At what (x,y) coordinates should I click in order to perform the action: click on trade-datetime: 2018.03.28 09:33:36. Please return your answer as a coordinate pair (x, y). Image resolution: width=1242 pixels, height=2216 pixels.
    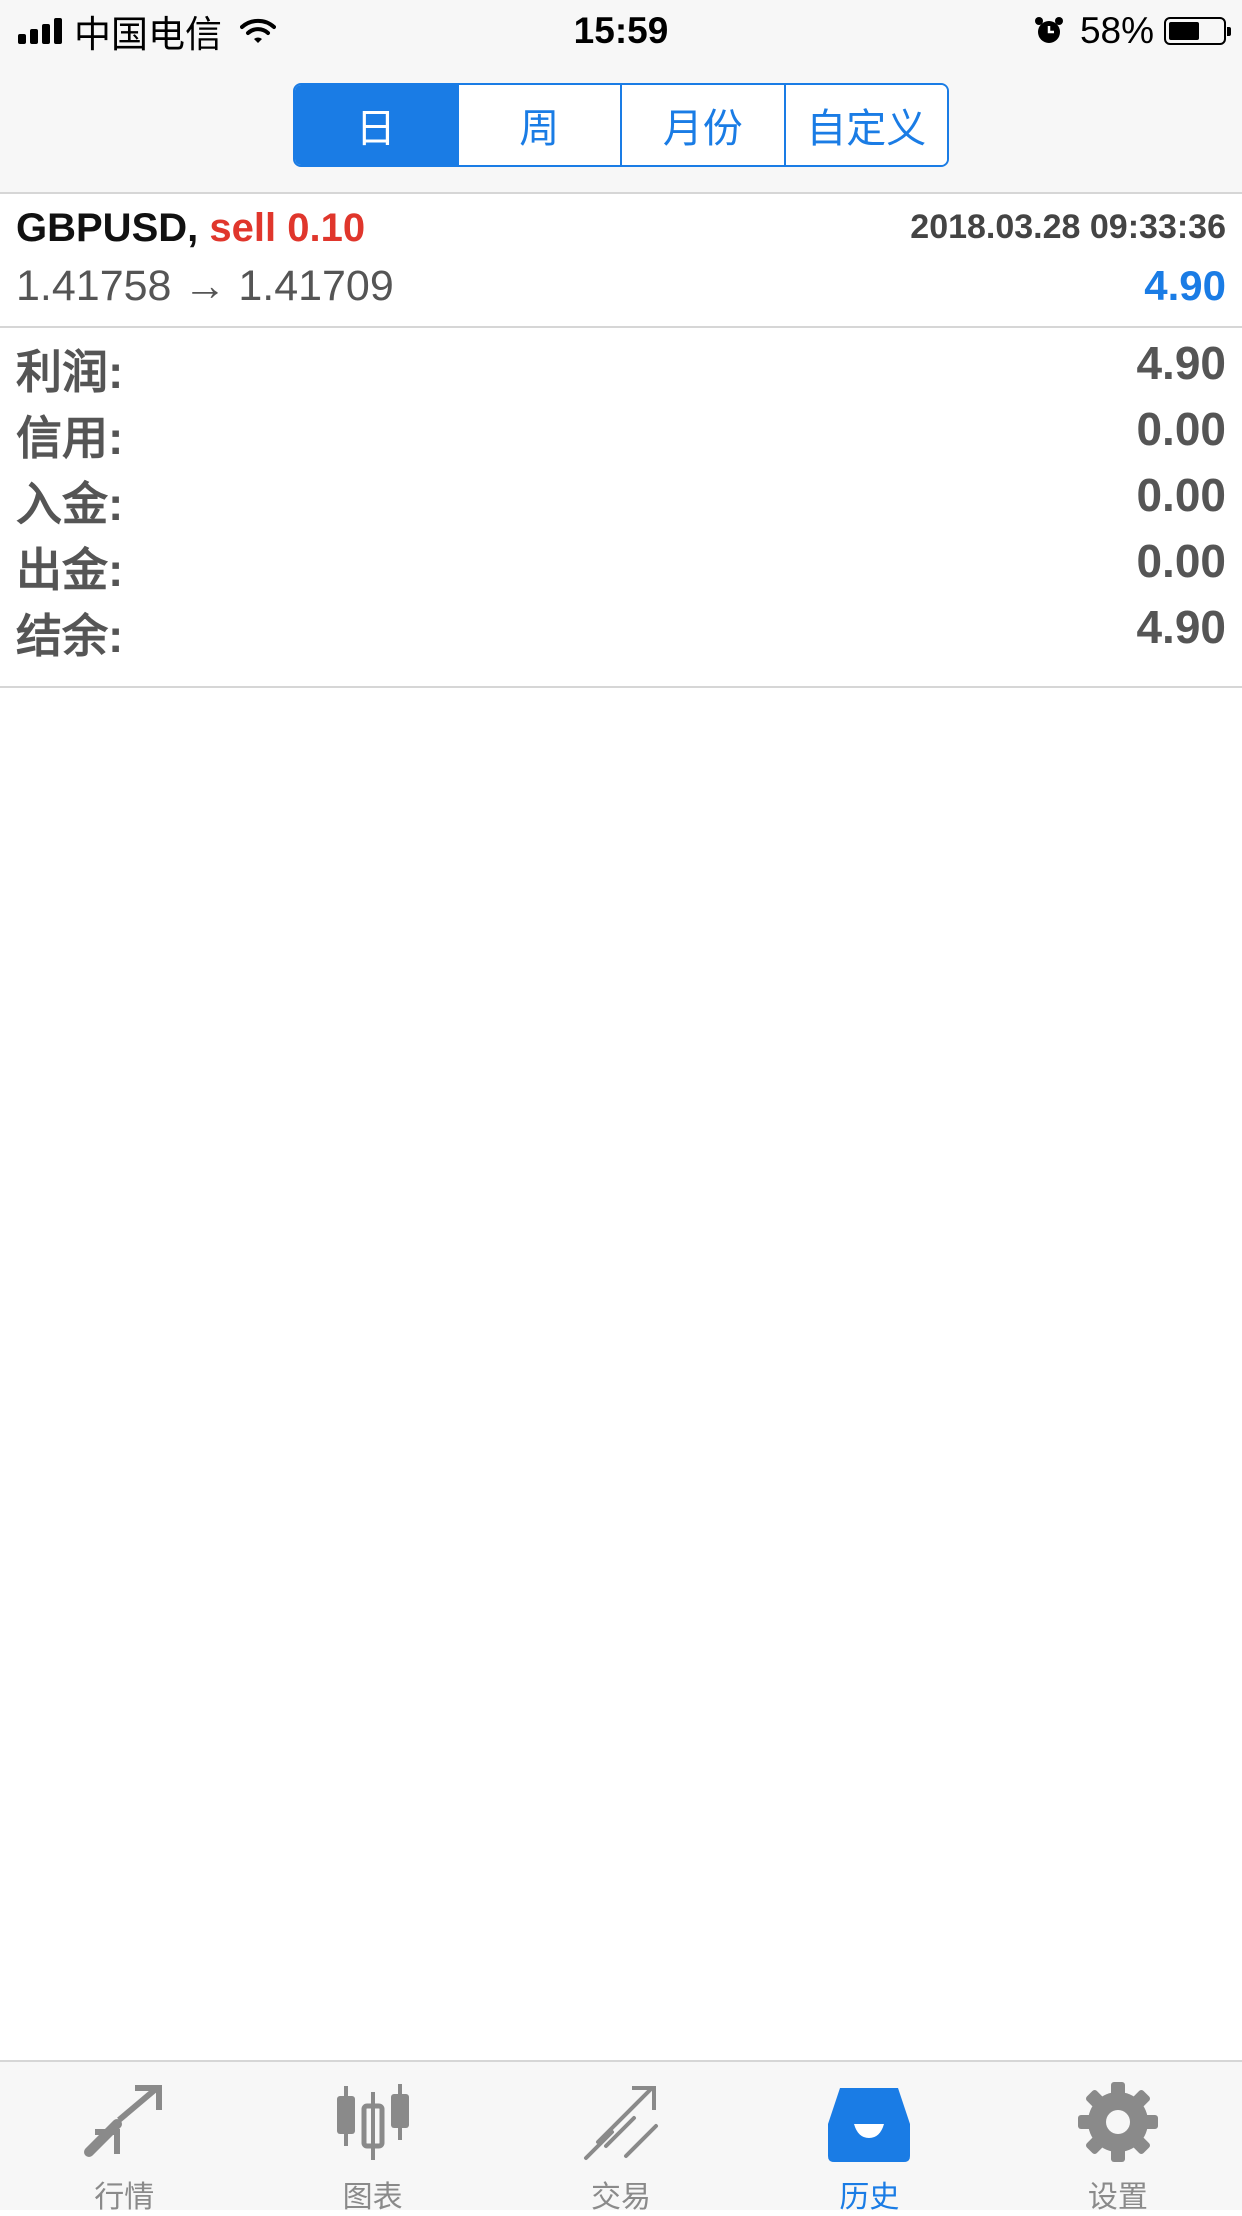
    Looking at the image, I should click on (1068, 227).